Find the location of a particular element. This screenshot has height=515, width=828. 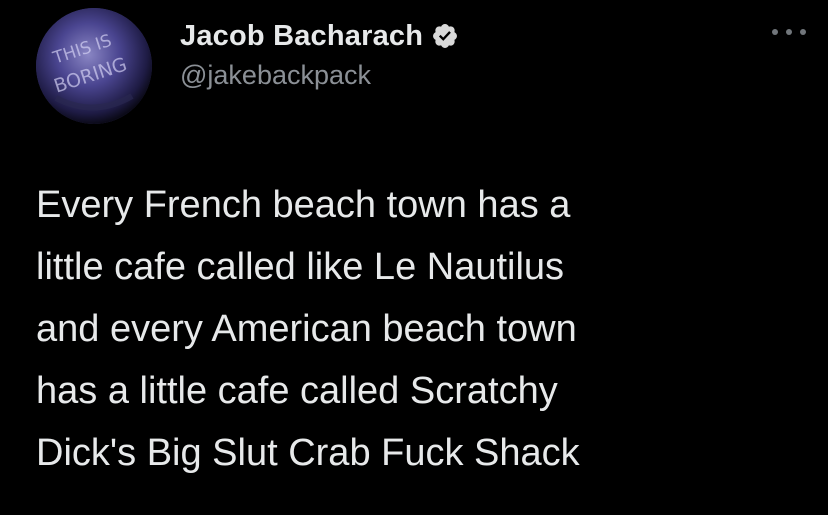

display-name: Jacob Bacharach is located at coordinates (301, 36).